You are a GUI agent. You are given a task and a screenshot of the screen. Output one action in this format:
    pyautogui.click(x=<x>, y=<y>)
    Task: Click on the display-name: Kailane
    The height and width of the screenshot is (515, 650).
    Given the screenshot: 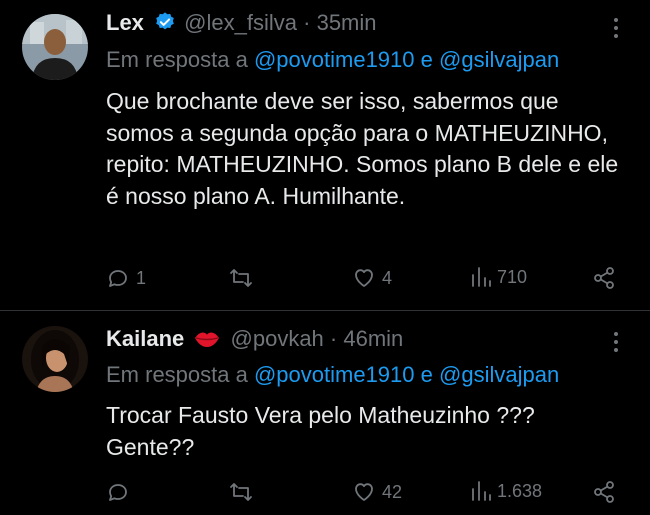 What is the action you would take?
    pyautogui.click(x=145, y=338)
    